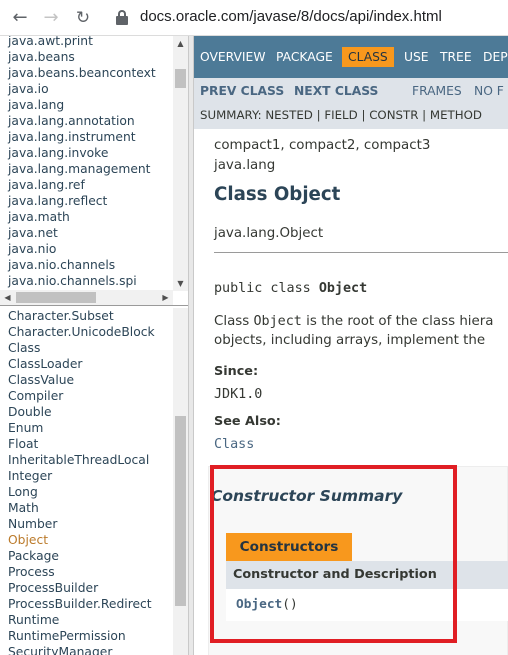 This screenshot has height=655, width=508. Describe the element at coordinates (83, 18) in the screenshot. I see `reload-icon: ↻` at that location.